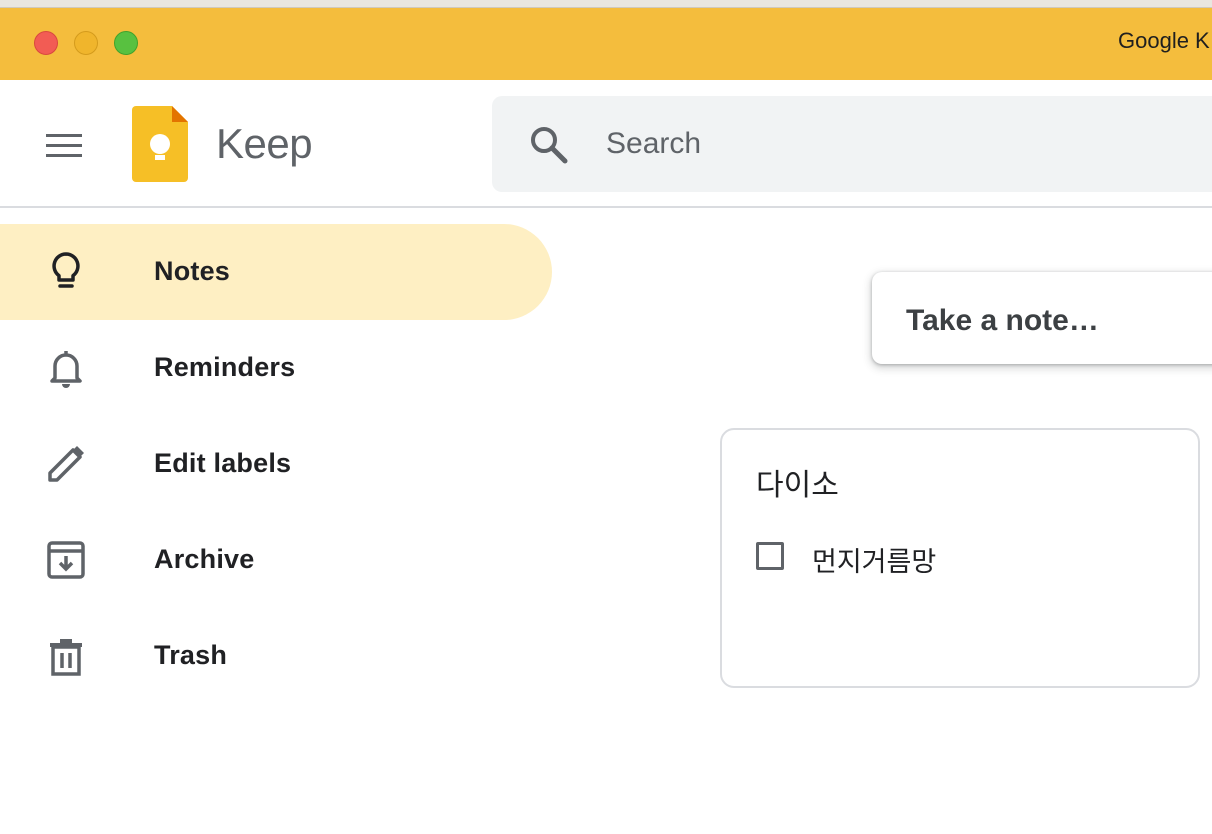 This screenshot has height=834, width=1212. What do you see at coordinates (1164, 40) in the screenshot?
I see `window-title: Google K` at bounding box center [1164, 40].